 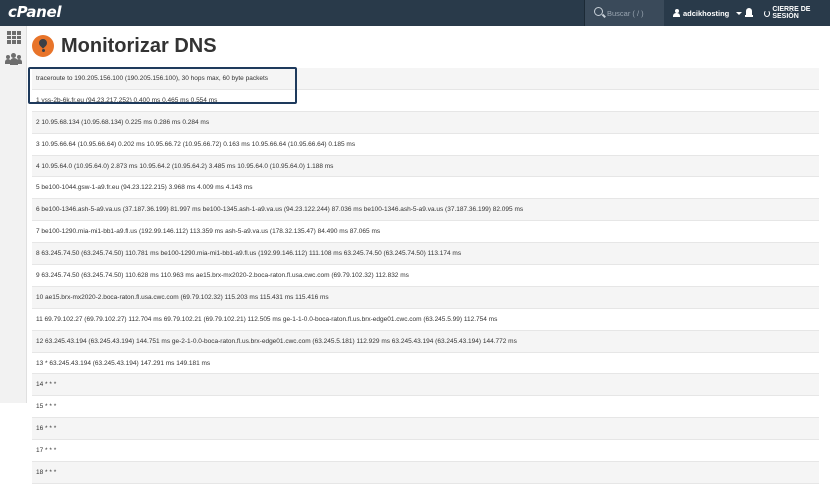 What do you see at coordinates (739, 13) in the screenshot?
I see `caret-down-icon` at bounding box center [739, 13].